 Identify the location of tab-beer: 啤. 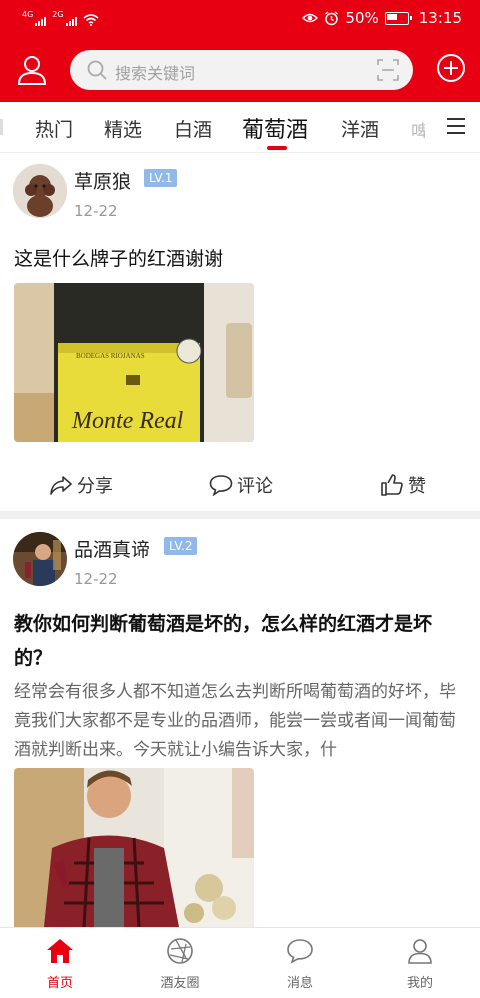
(418, 128).